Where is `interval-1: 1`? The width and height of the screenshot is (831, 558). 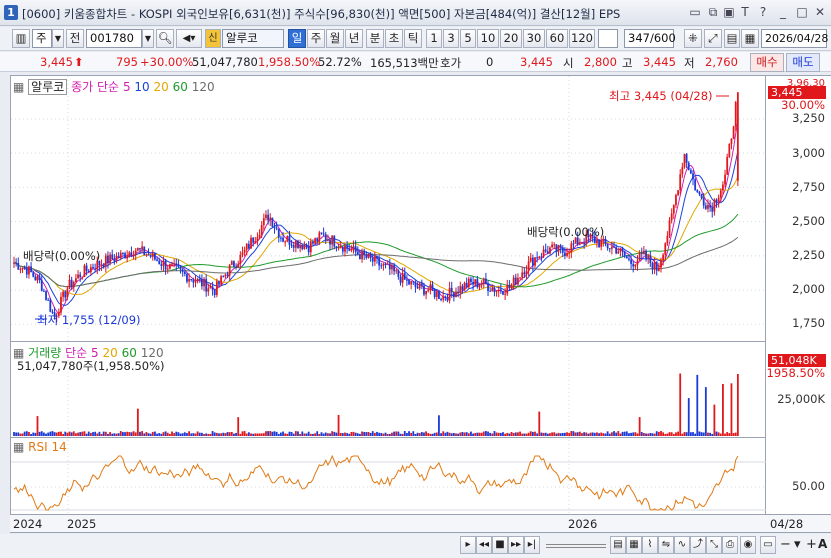 interval-1: 1 is located at coordinates (434, 38).